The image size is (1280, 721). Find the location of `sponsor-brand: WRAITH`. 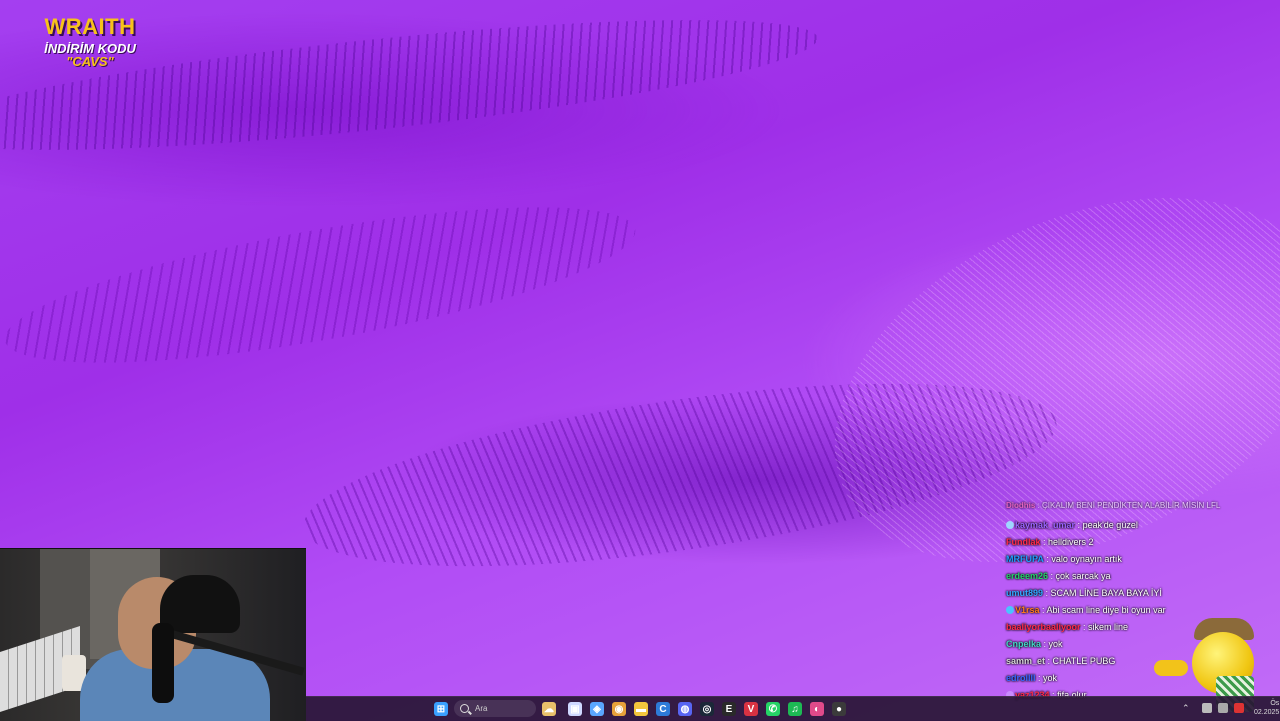

sponsor-brand: WRAITH is located at coordinates (90, 26).